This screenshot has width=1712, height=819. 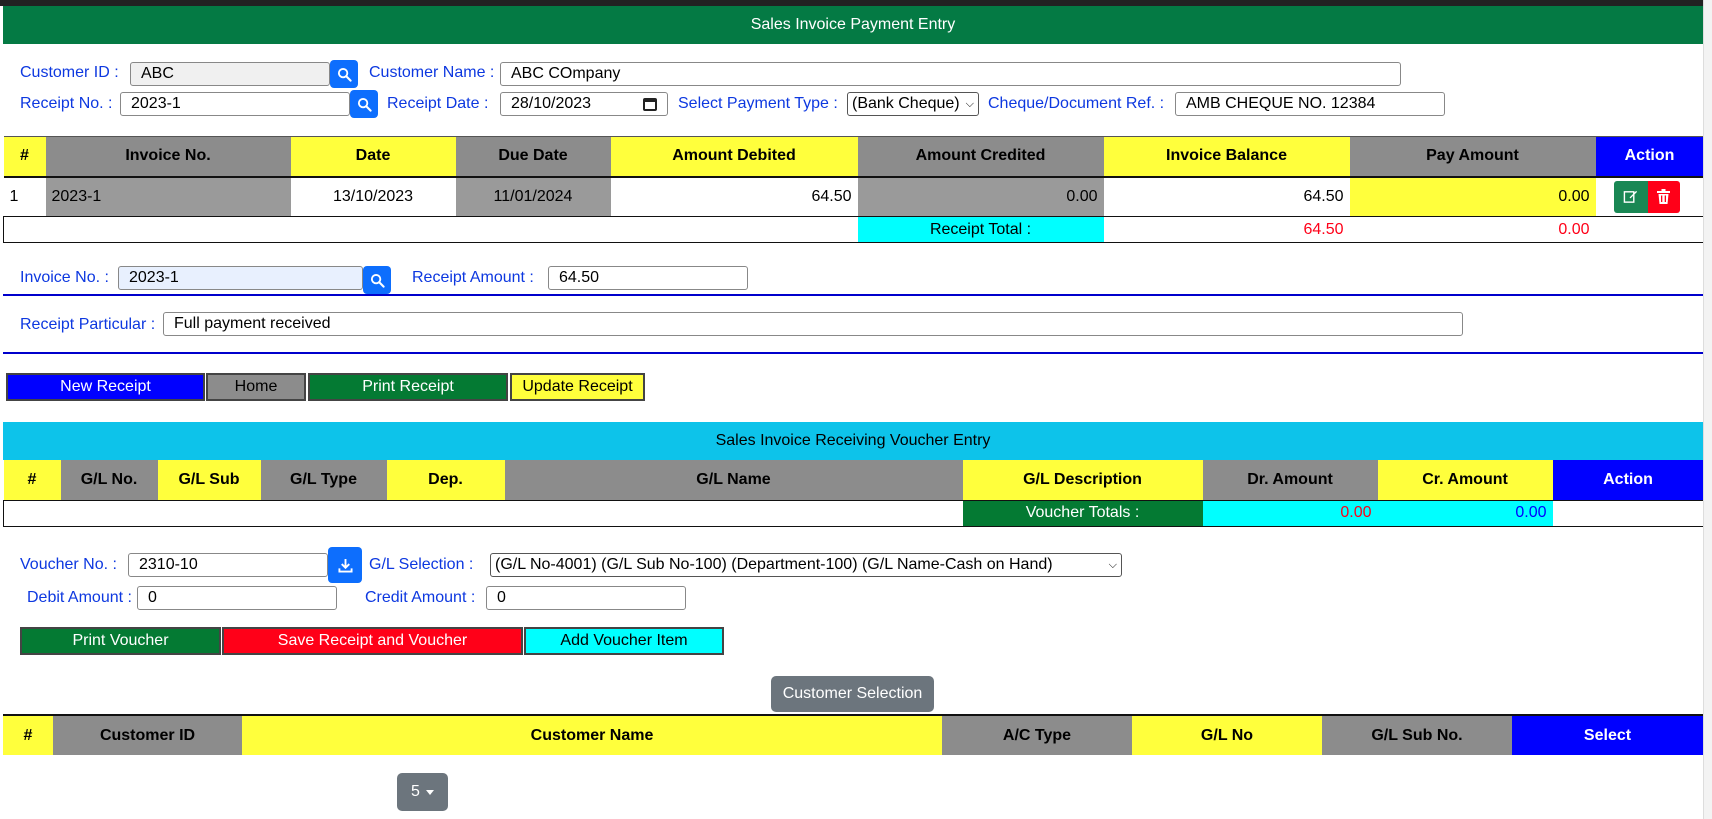 What do you see at coordinates (228, 565) in the screenshot?
I see `voucher-no-field: 2310-10` at bounding box center [228, 565].